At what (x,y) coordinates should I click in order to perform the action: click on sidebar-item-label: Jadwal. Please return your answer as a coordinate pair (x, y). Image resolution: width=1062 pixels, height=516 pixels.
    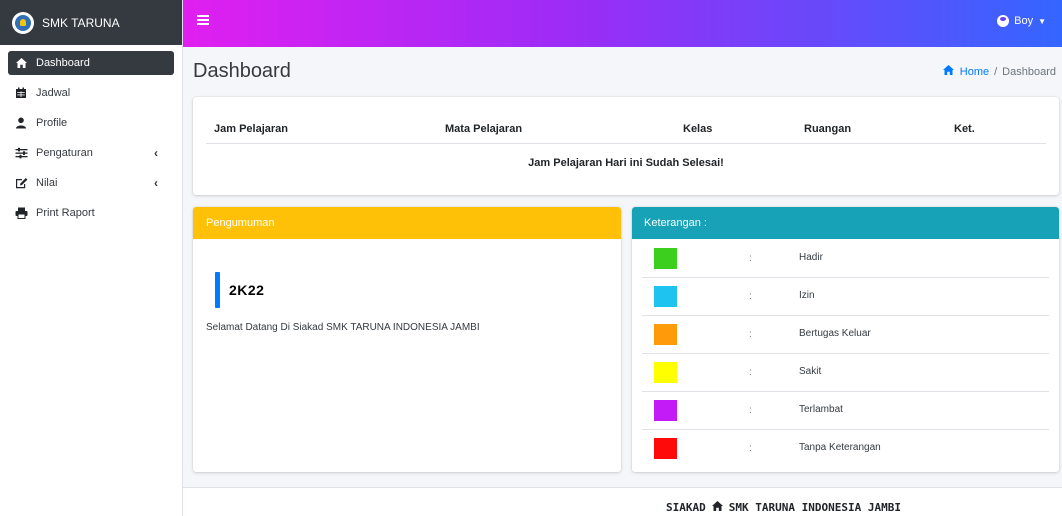
    Looking at the image, I should click on (53, 93).